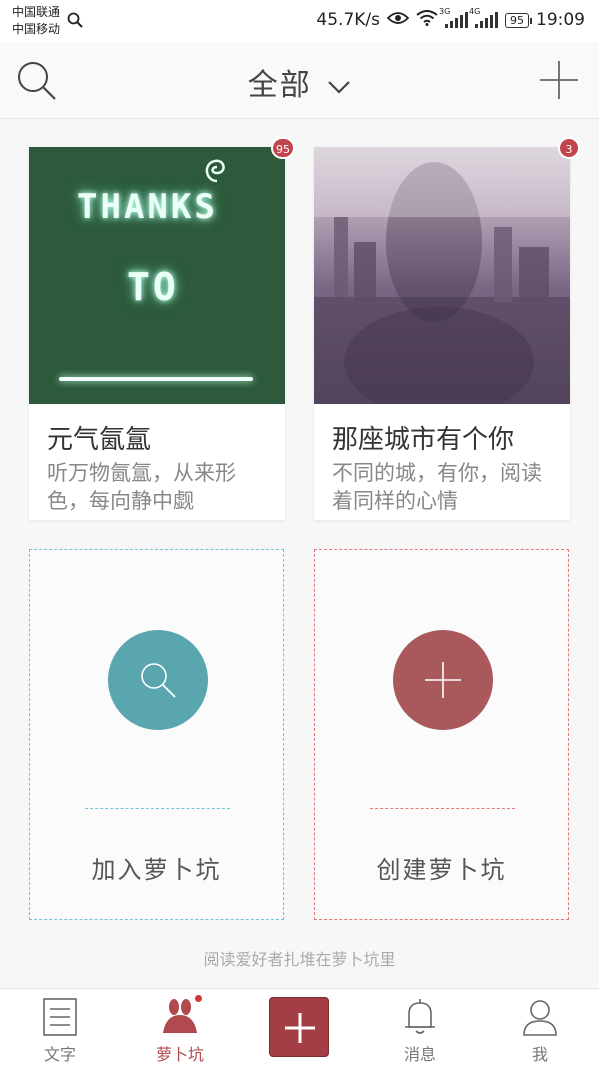  Describe the element at coordinates (156, 734) in the screenshot. I see `join-pit-box: 加入萝卜坑` at that location.